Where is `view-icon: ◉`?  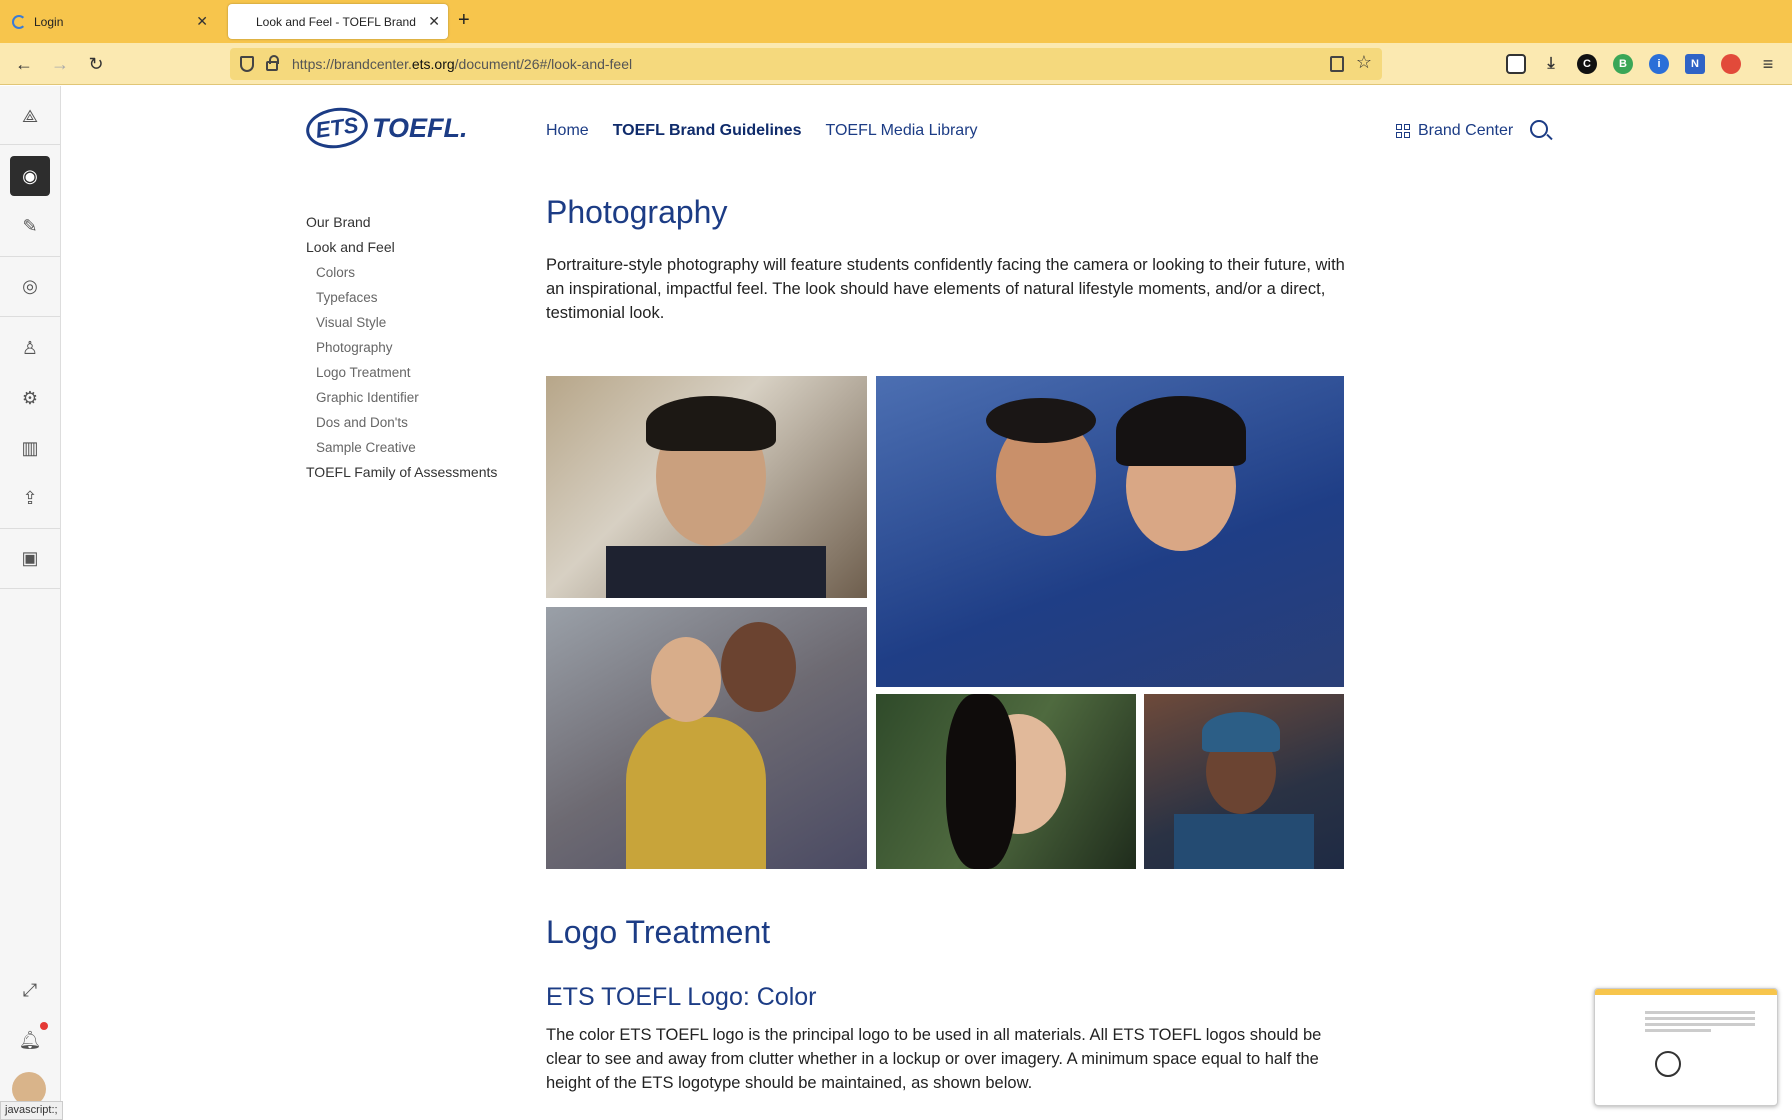 view-icon: ◉ is located at coordinates (30, 176).